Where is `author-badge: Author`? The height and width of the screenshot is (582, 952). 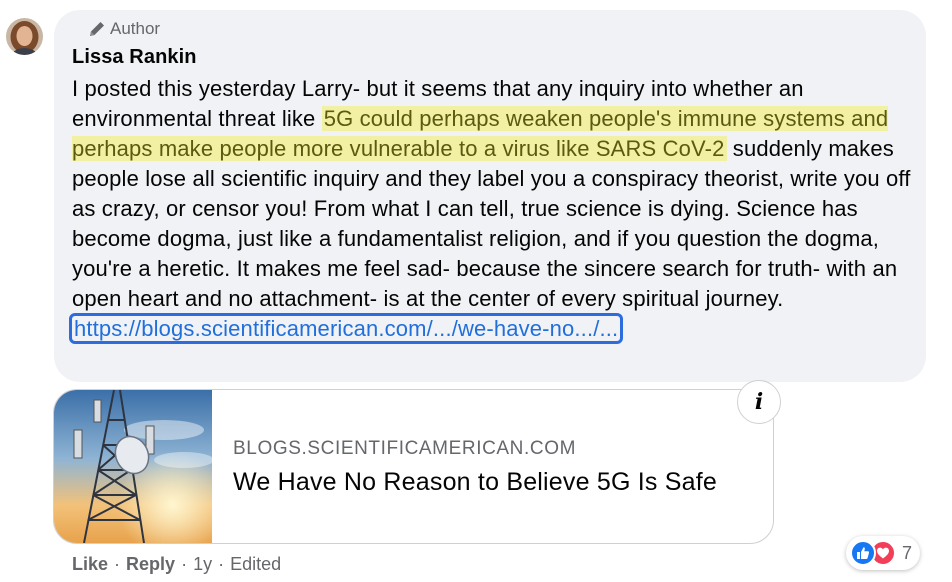
author-badge: Author is located at coordinates (124, 29).